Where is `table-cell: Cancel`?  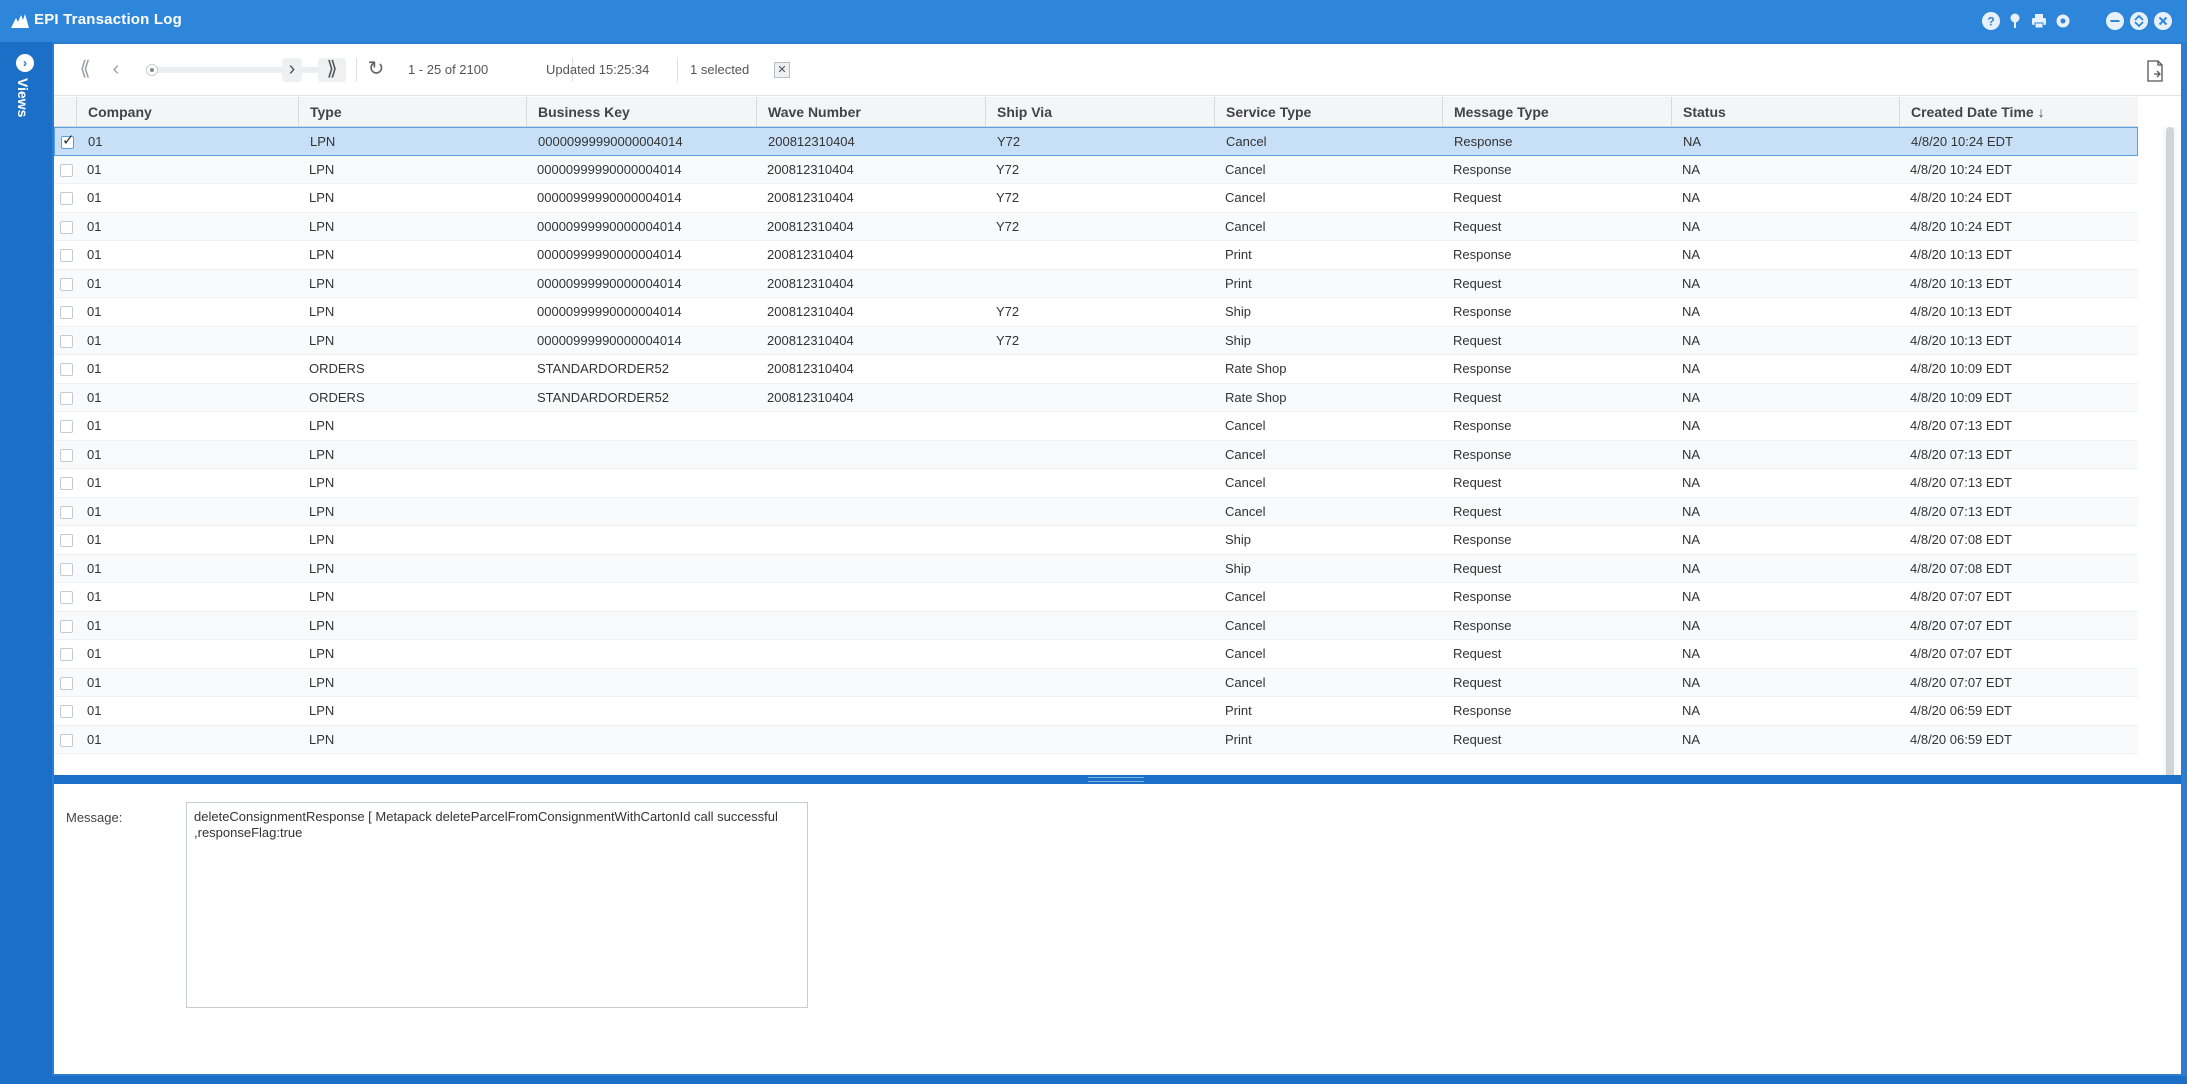
table-cell: Cancel is located at coordinates (1245, 197).